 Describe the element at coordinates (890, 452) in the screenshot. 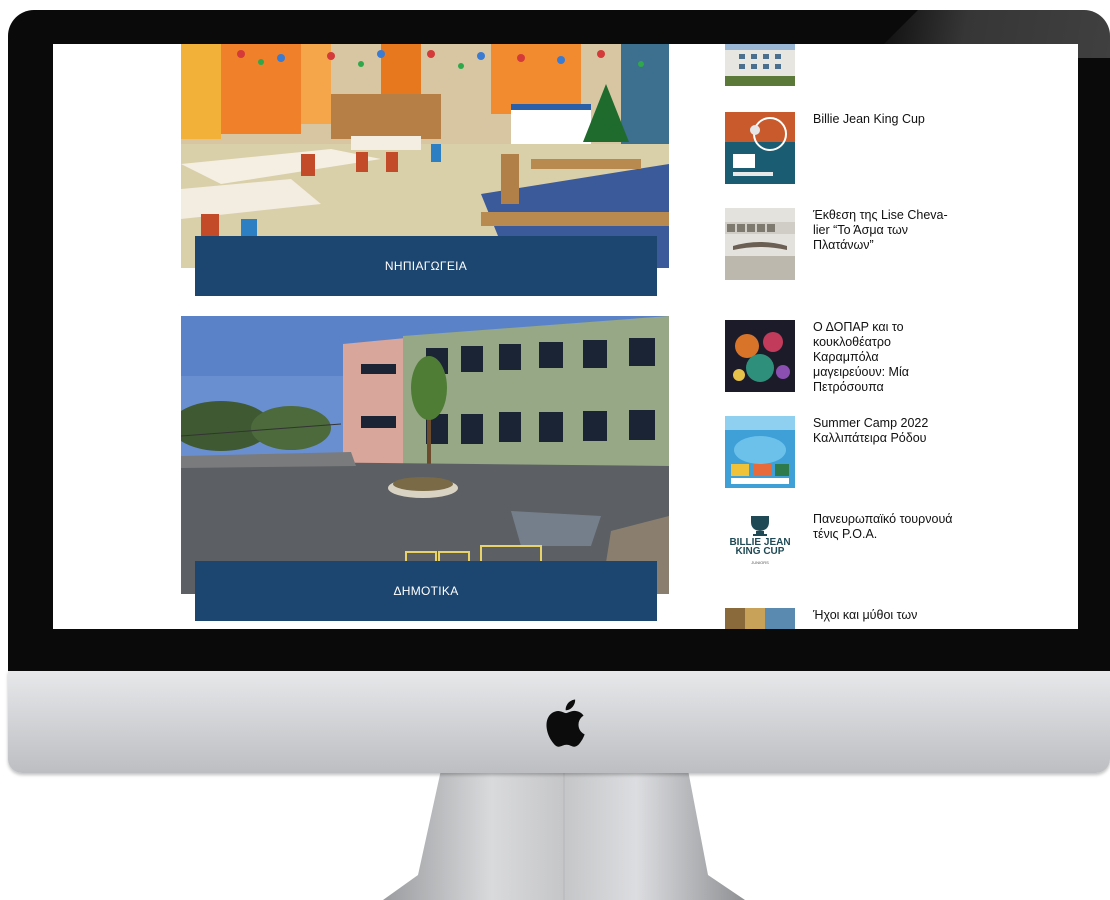

I see `news-item: Summer Camp 2022 Καλλιπάτειρα Ρόδου` at that location.